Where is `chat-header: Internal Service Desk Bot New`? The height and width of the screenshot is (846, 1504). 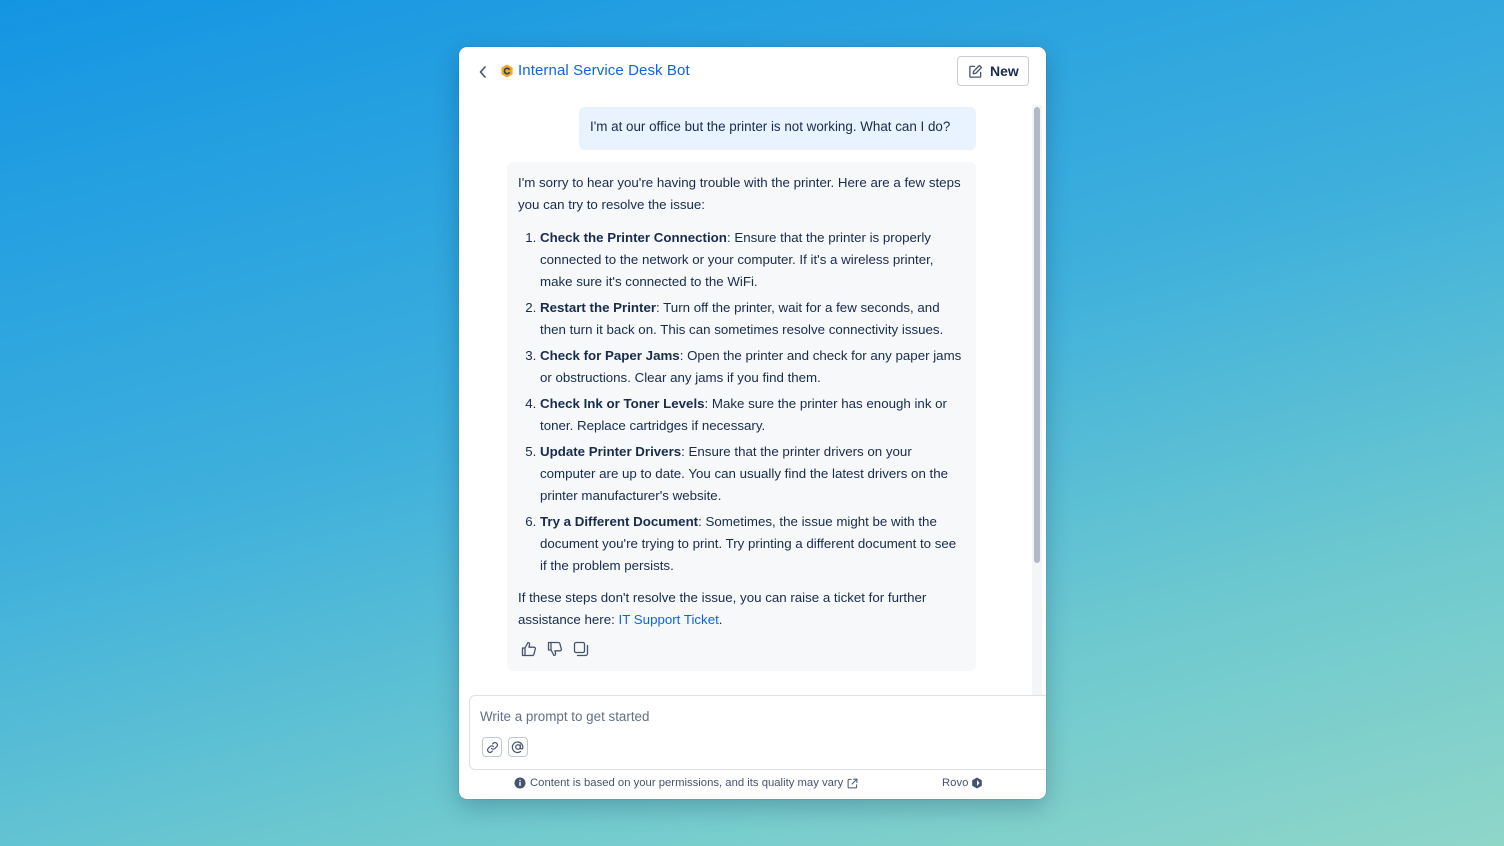 chat-header: Internal Service Desk Bot New is located at coordinates (752, 72).